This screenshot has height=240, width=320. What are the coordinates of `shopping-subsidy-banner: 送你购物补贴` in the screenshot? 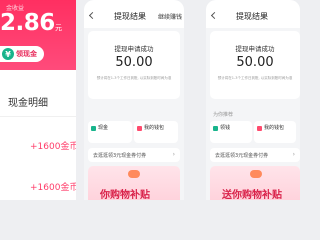 It's located at (255, 183).